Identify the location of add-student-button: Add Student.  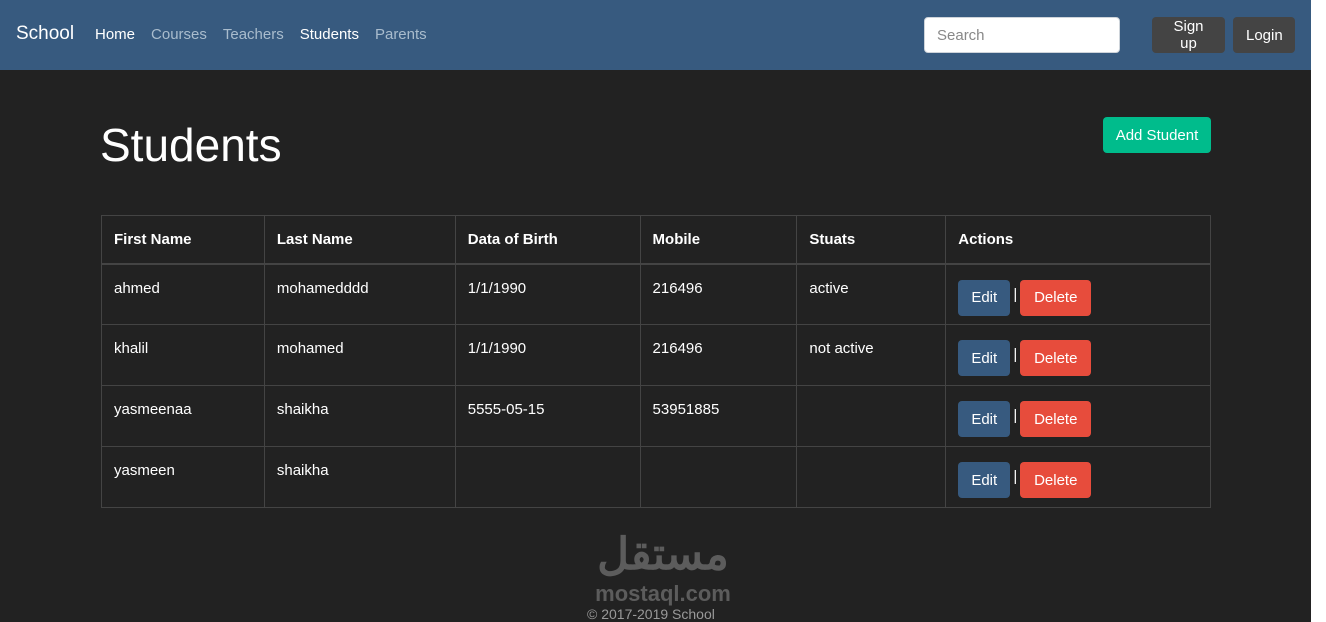
(1157, 135).